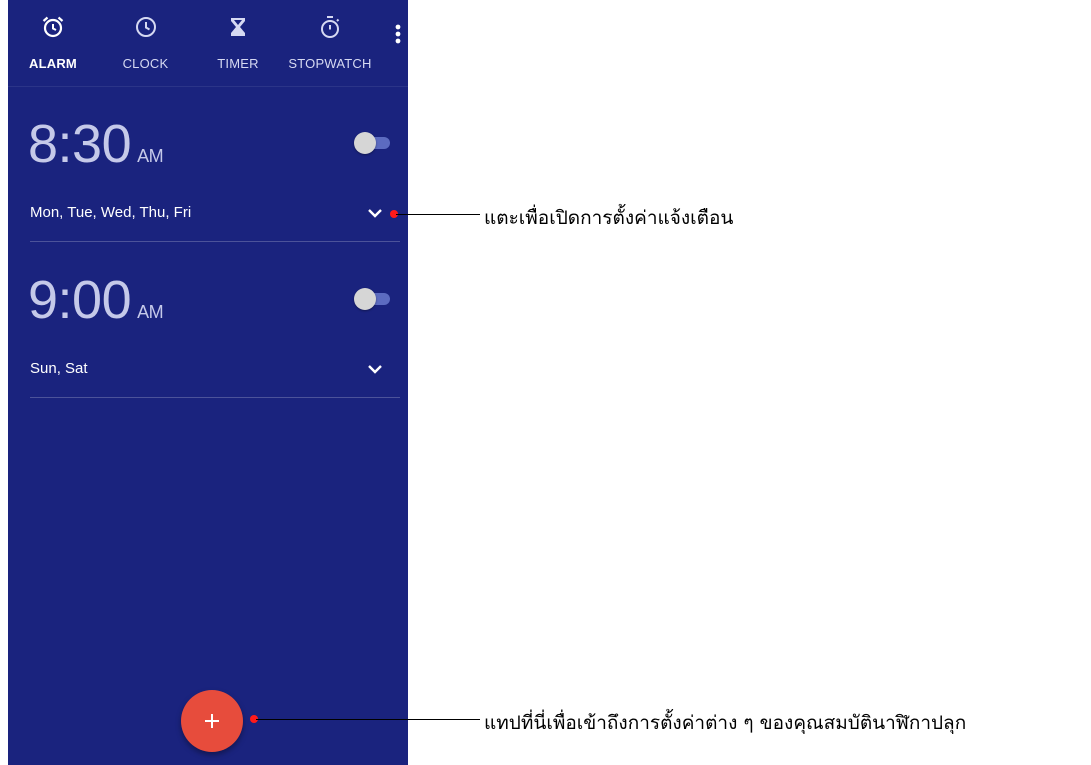 The width and height of the screenshot is (1091, 765). I want to click on add-alarm-button, so click(212, 721).